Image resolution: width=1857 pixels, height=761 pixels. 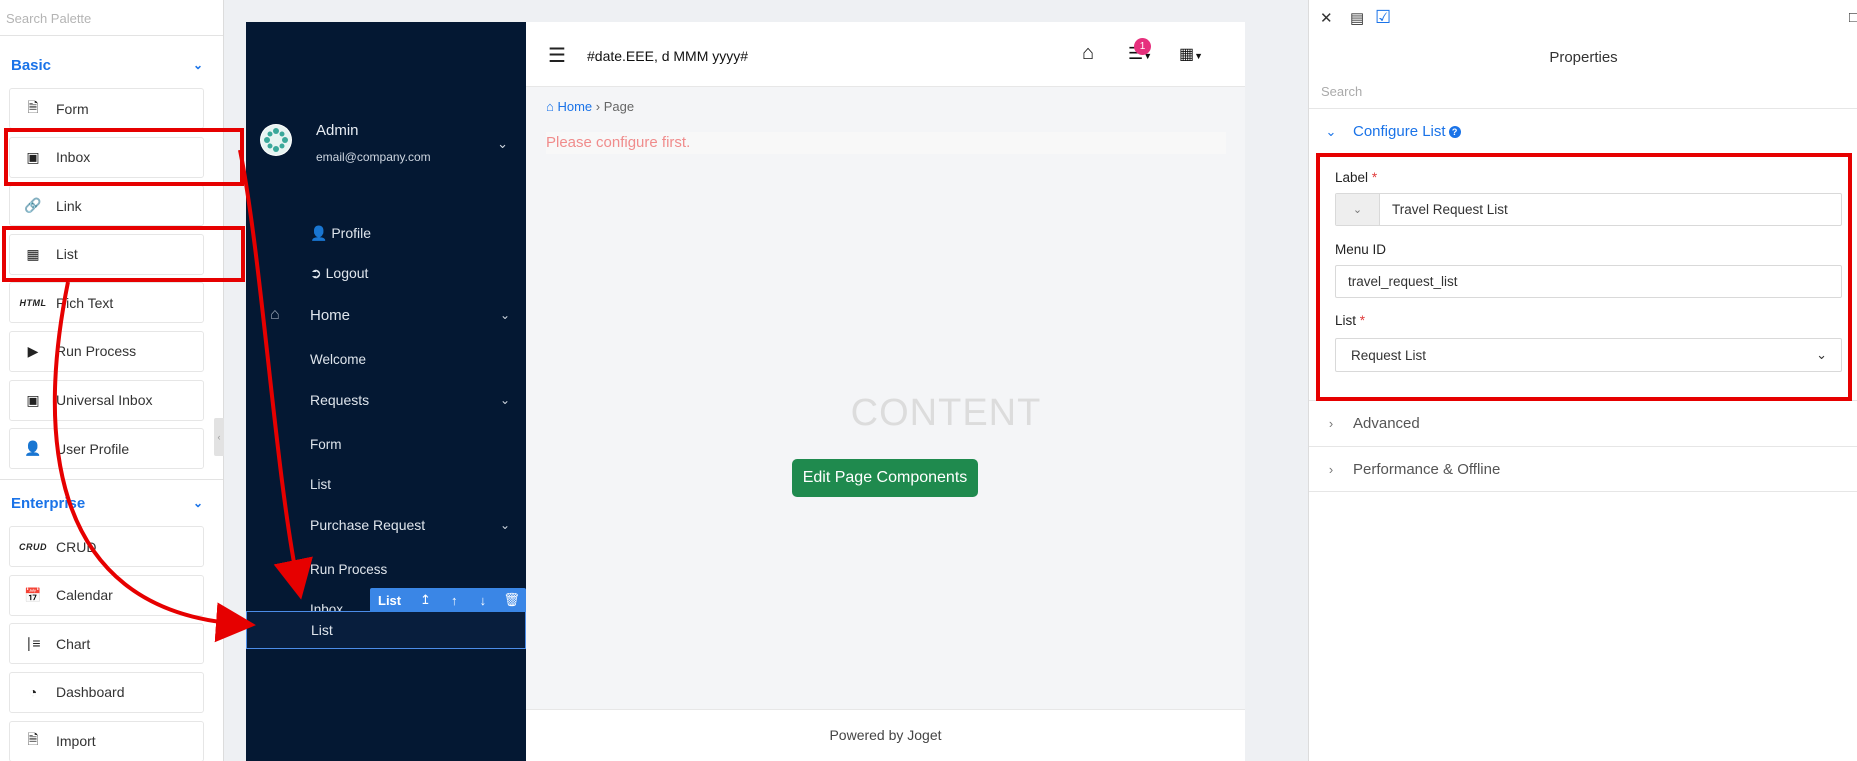 What do you see at coordinates (33, 594) in the screenshot?
I see `calendar-icon: 📅` at bounding box center [33, 594].